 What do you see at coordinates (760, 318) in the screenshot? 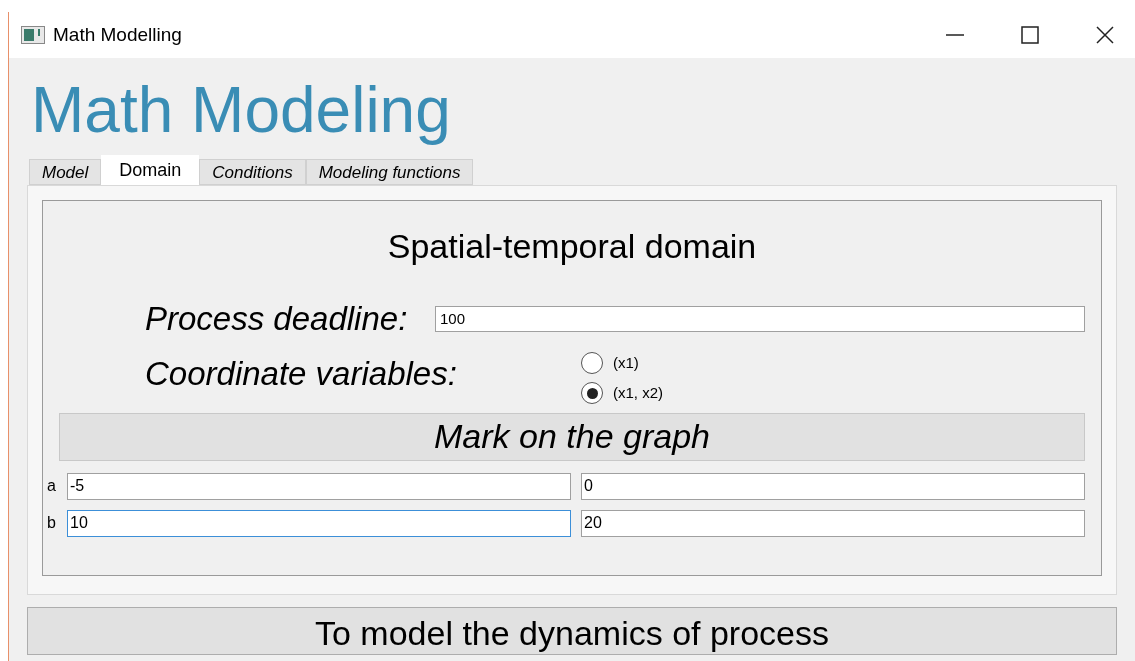
I see `input-field: 100` at bounding box center [760, 318].